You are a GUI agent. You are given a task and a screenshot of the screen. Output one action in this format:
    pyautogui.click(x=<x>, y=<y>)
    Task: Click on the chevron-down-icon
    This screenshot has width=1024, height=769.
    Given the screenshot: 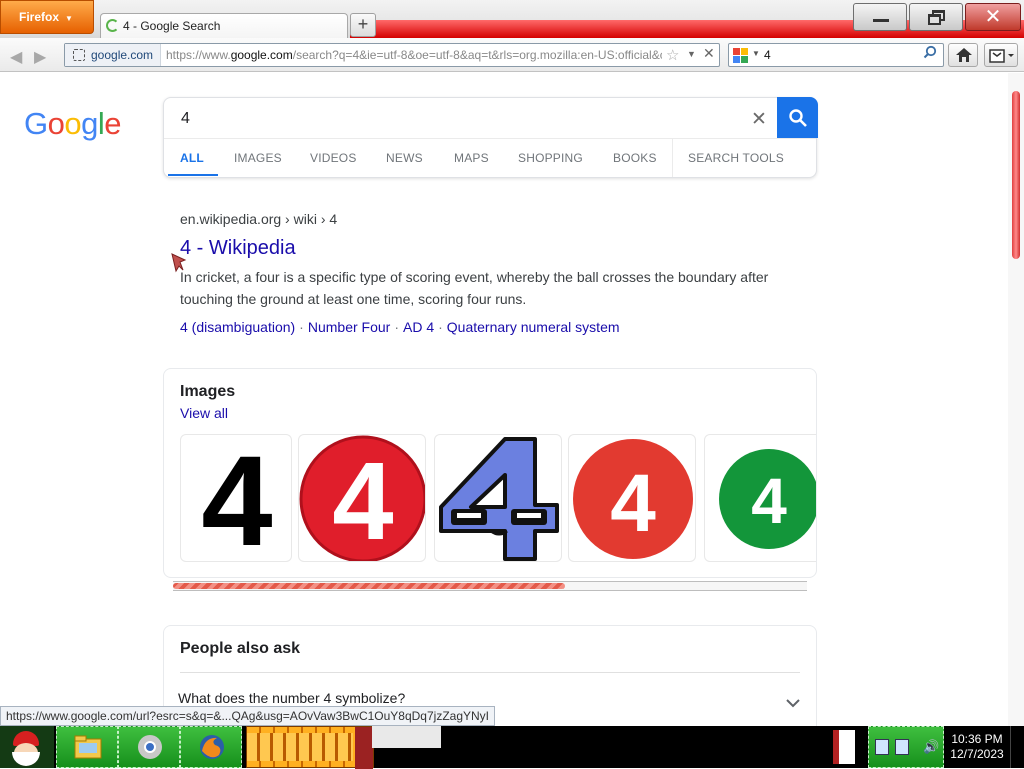 What is the action you would take?
    pyautogui.click(x=793, y=703)
    